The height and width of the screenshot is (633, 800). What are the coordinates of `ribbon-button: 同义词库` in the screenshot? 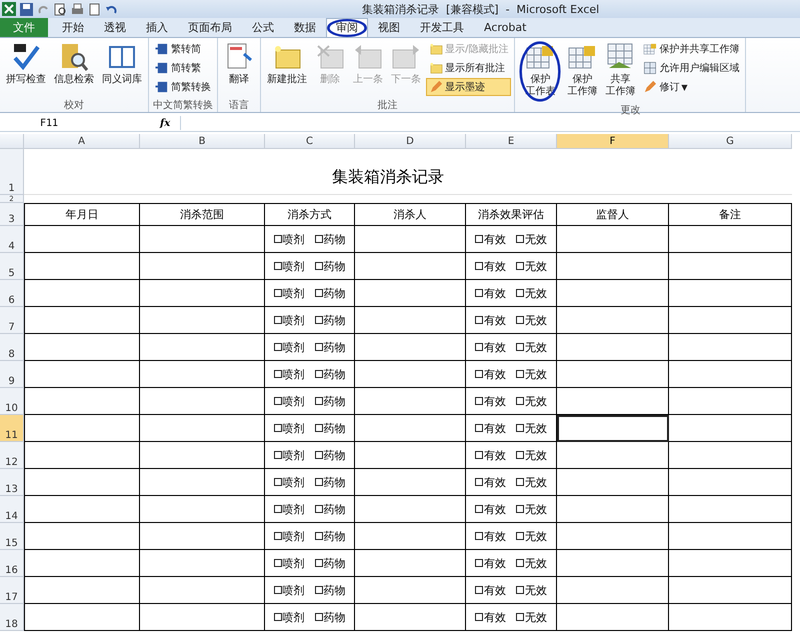 It's located at (122, 69).